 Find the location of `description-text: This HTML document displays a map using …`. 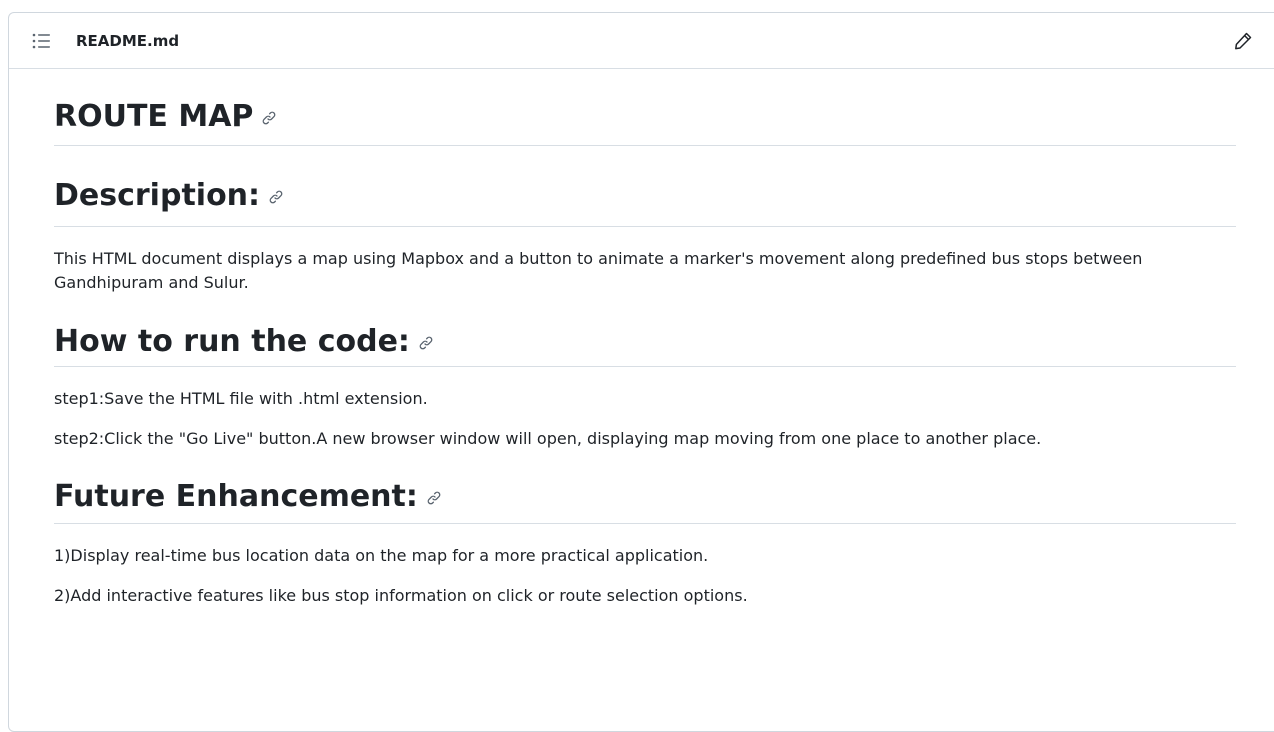

description-text: This HTML document displays a map using … is located at coordinates (598, 270).